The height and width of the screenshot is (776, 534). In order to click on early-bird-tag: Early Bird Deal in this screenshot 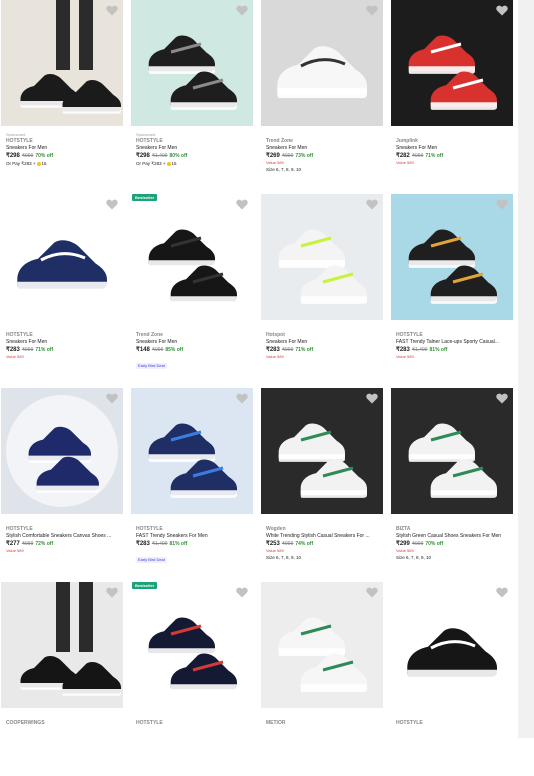, I will do `click(151, 366)`.